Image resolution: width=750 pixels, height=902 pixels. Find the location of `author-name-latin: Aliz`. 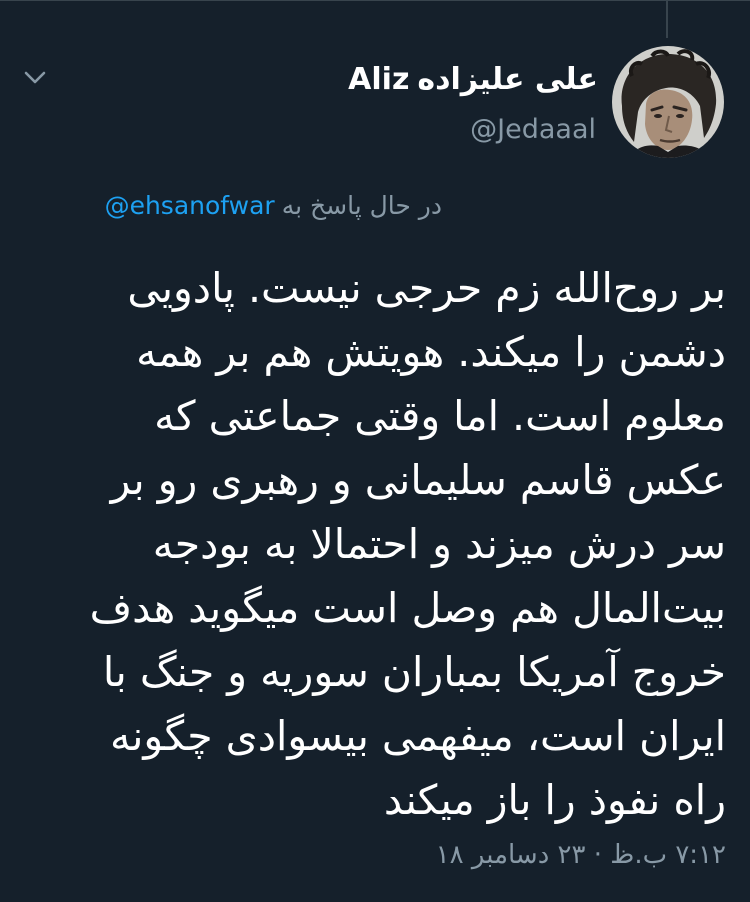

author-name-latin: Aliz is located at coordinates (379, 79).